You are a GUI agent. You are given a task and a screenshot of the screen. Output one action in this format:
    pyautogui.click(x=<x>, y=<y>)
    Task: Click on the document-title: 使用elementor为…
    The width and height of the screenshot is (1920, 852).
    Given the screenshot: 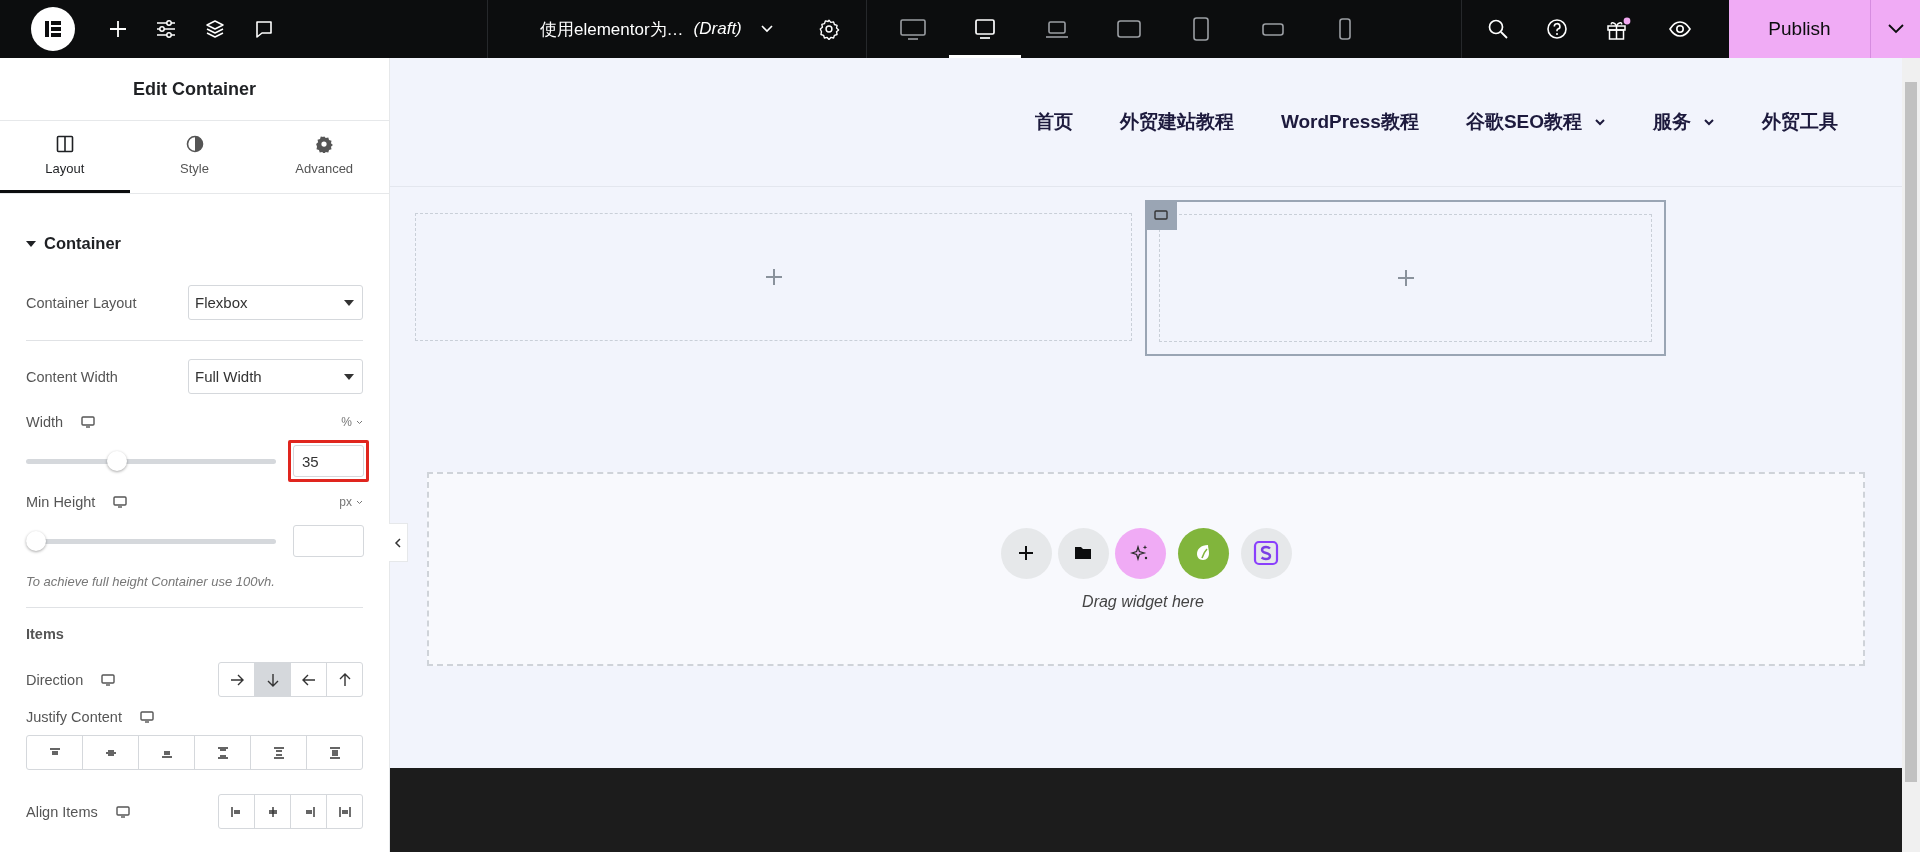 What is the action you would take?
    pyautogui.click(x=612, y=29)
    